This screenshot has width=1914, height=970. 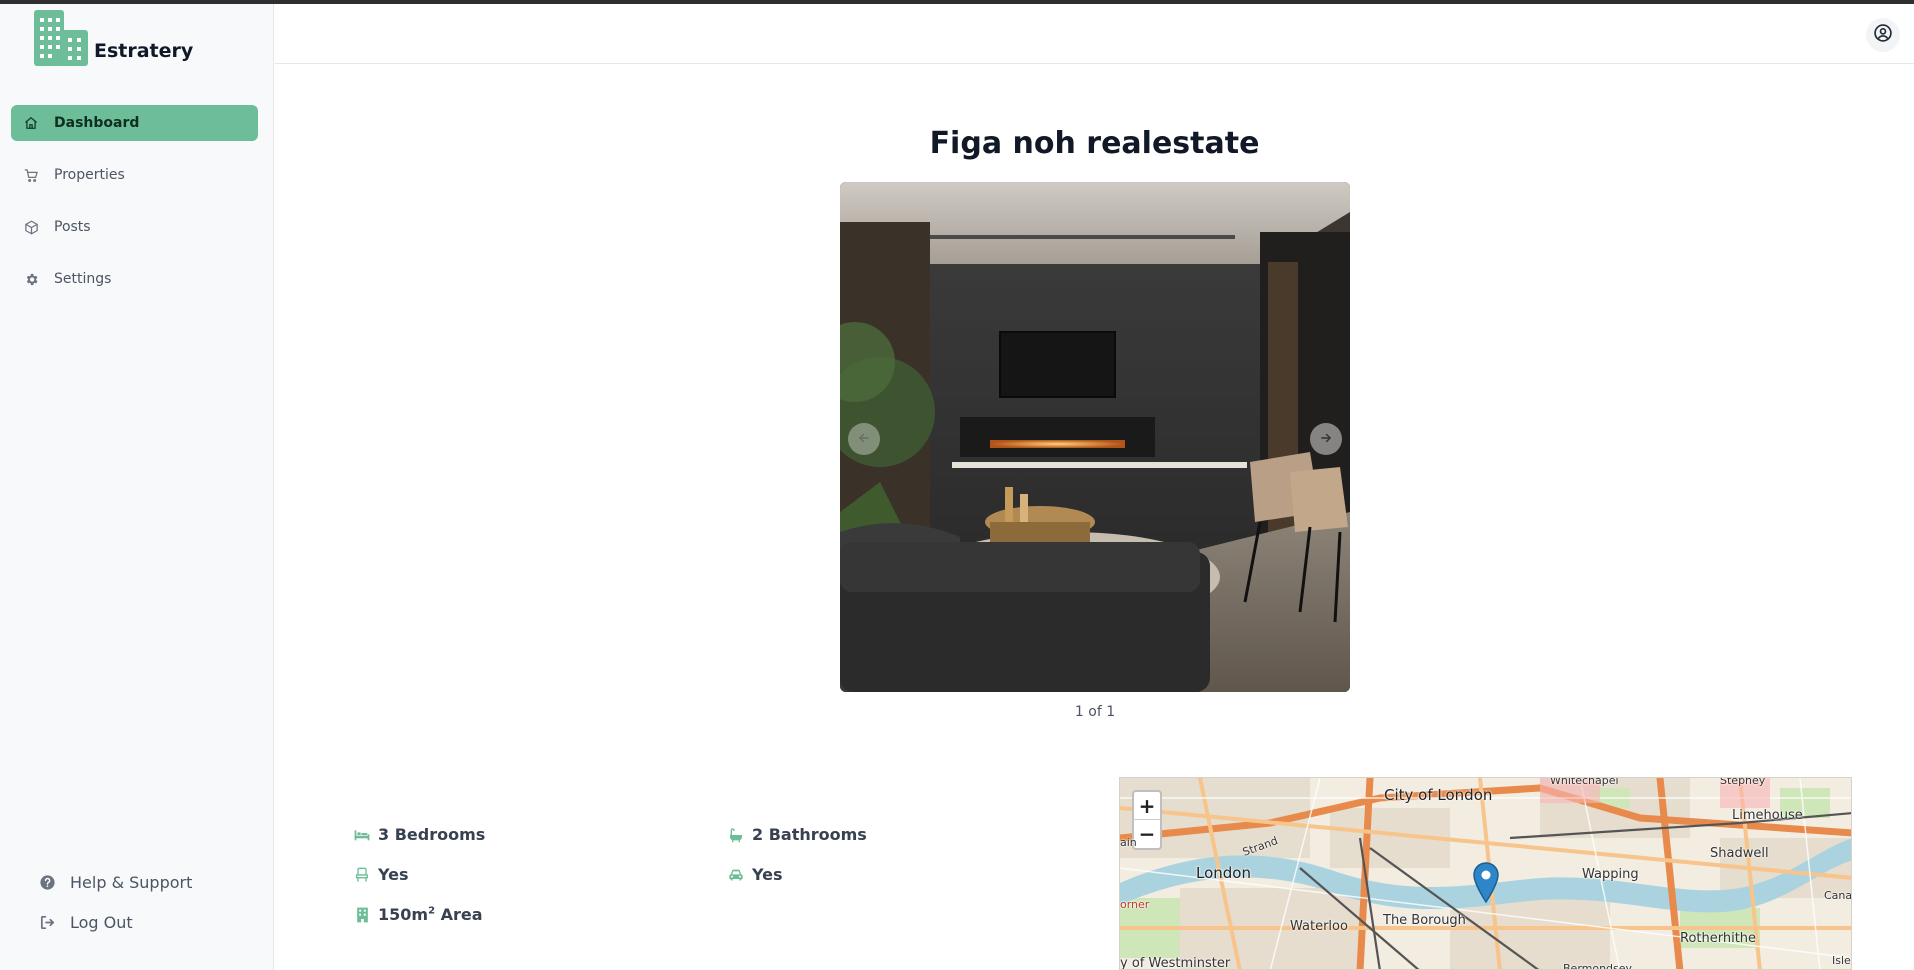 I want to click on main-nav: Dashboard Properties Posts Settings, so click(x=134, y=209).